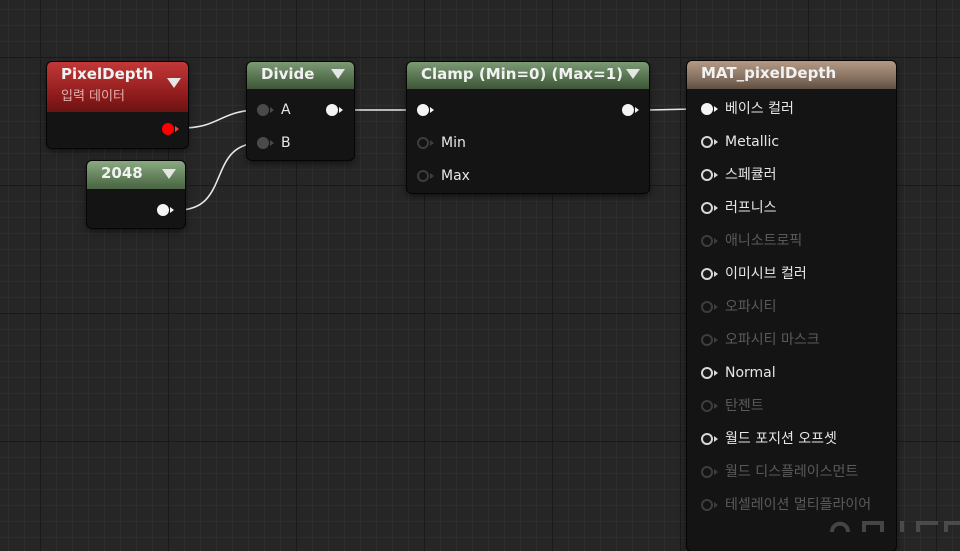 This screenshot has height=551, width=960. What do you see at coordinates (751, 208) in the screenshot?
I see `material-input-label: 러프니스` at bounding box center [751, 208].